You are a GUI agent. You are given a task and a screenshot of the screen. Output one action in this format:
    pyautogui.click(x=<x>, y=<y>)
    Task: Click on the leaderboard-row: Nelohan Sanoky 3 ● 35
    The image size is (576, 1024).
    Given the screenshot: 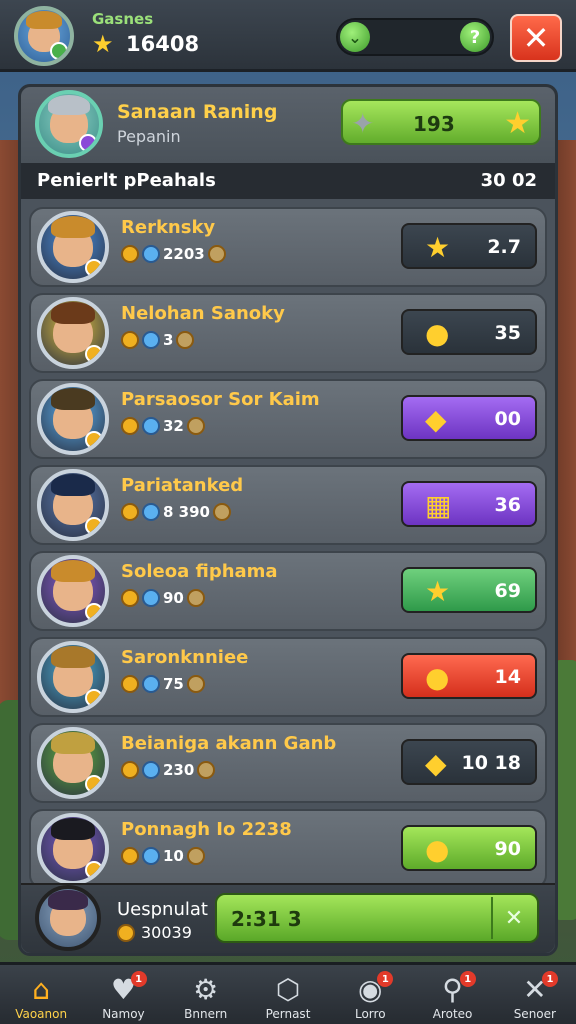 What is the action you would take?
    pyautogui.click(x=288, y=333)
    